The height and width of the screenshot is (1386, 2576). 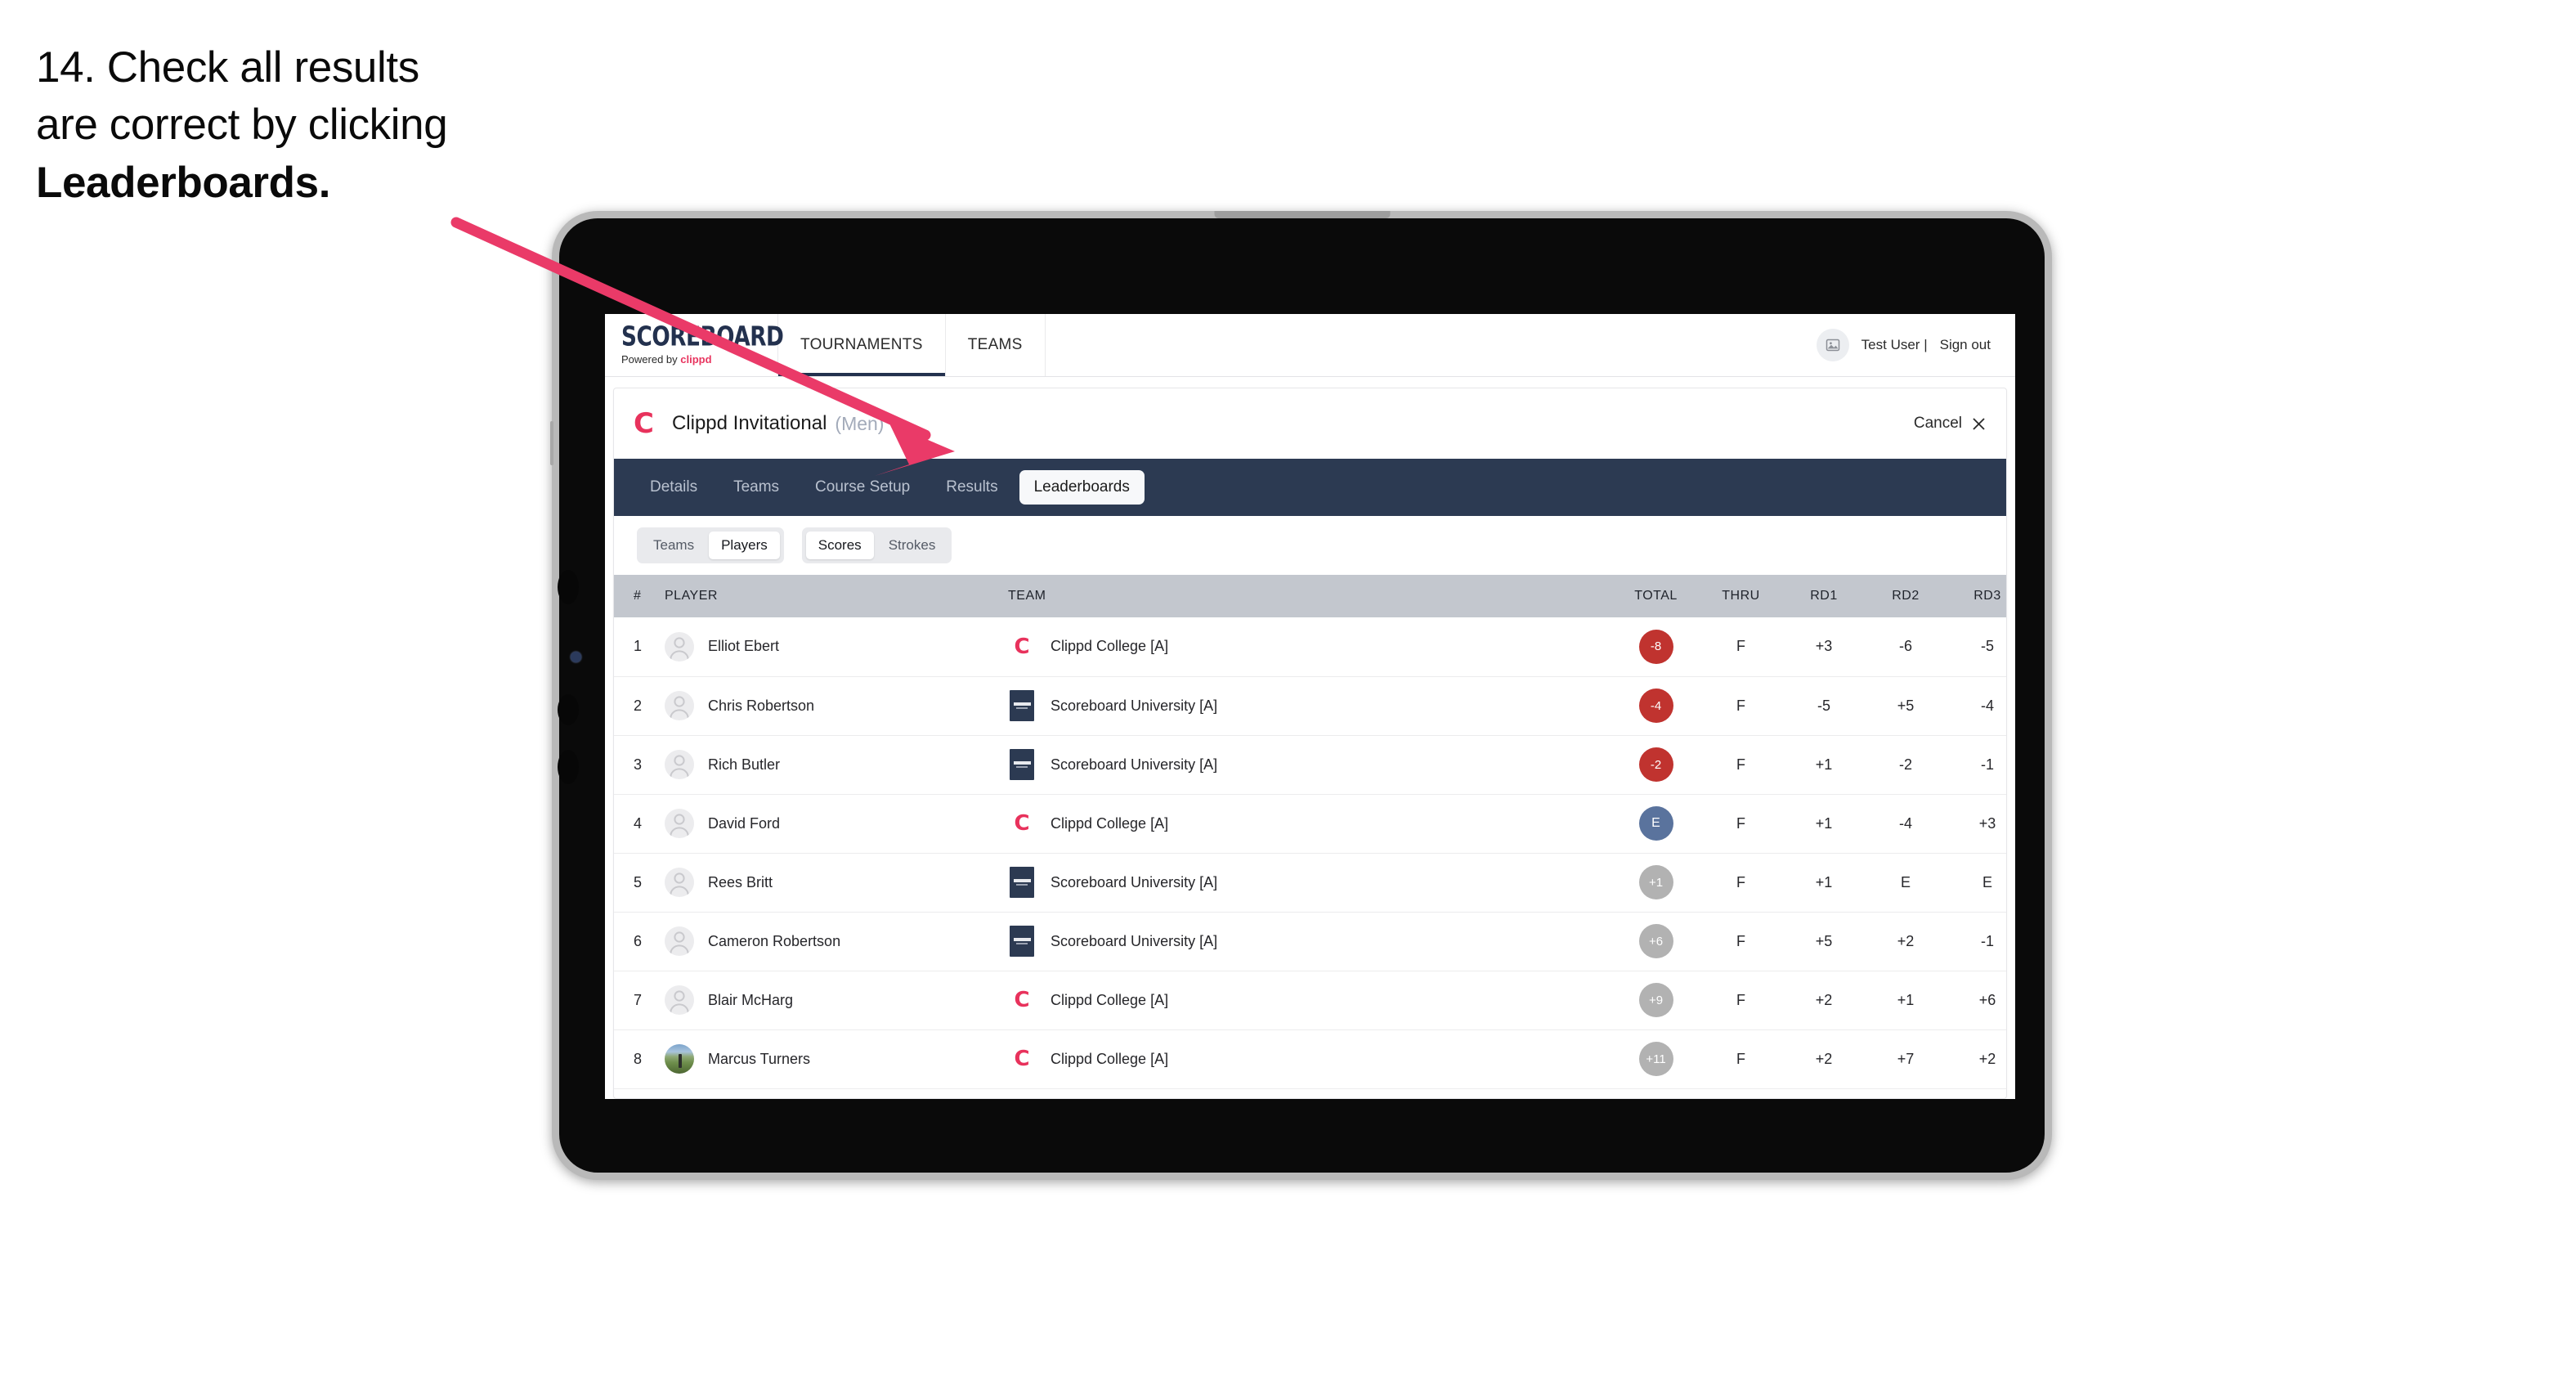 I want to click on cell-rd2: -2, so click(x=1906, y=765).